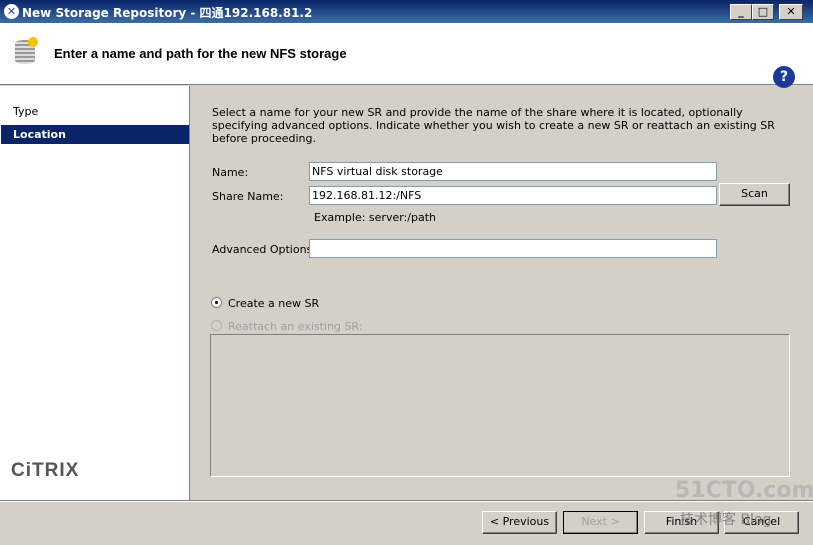  What do you see at coordinates (741, 12) in the screenshot?
I see `minimize-button: _` at bounding box center [741, 12].